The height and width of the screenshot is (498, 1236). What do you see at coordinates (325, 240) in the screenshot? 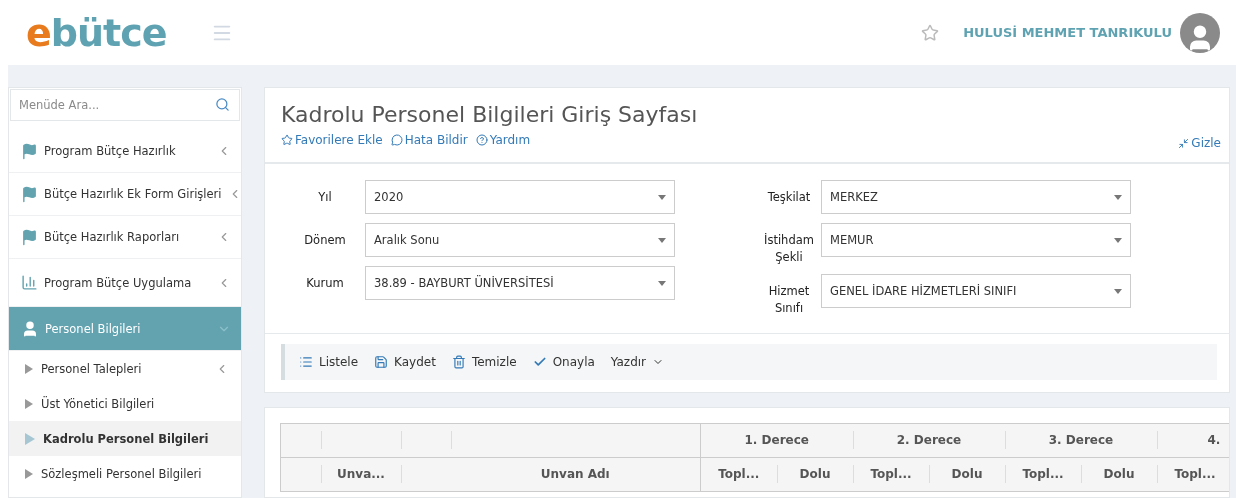
I see `field-label: Dönem` at bounding box center [325, 240].